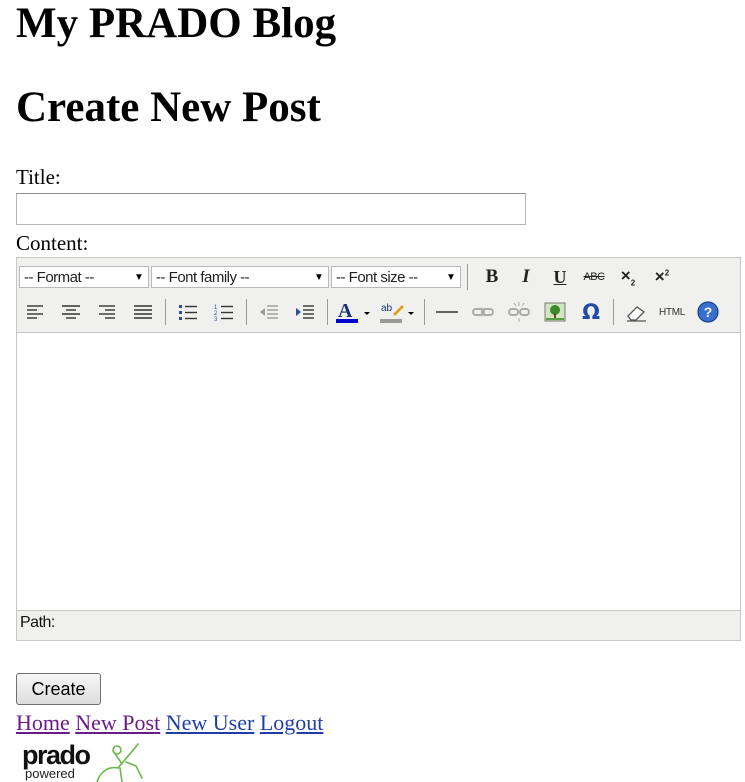 Image resolution: width=745 pixels, height=782 pixels. I want to click on align-justify-icon, so click(143, 312).